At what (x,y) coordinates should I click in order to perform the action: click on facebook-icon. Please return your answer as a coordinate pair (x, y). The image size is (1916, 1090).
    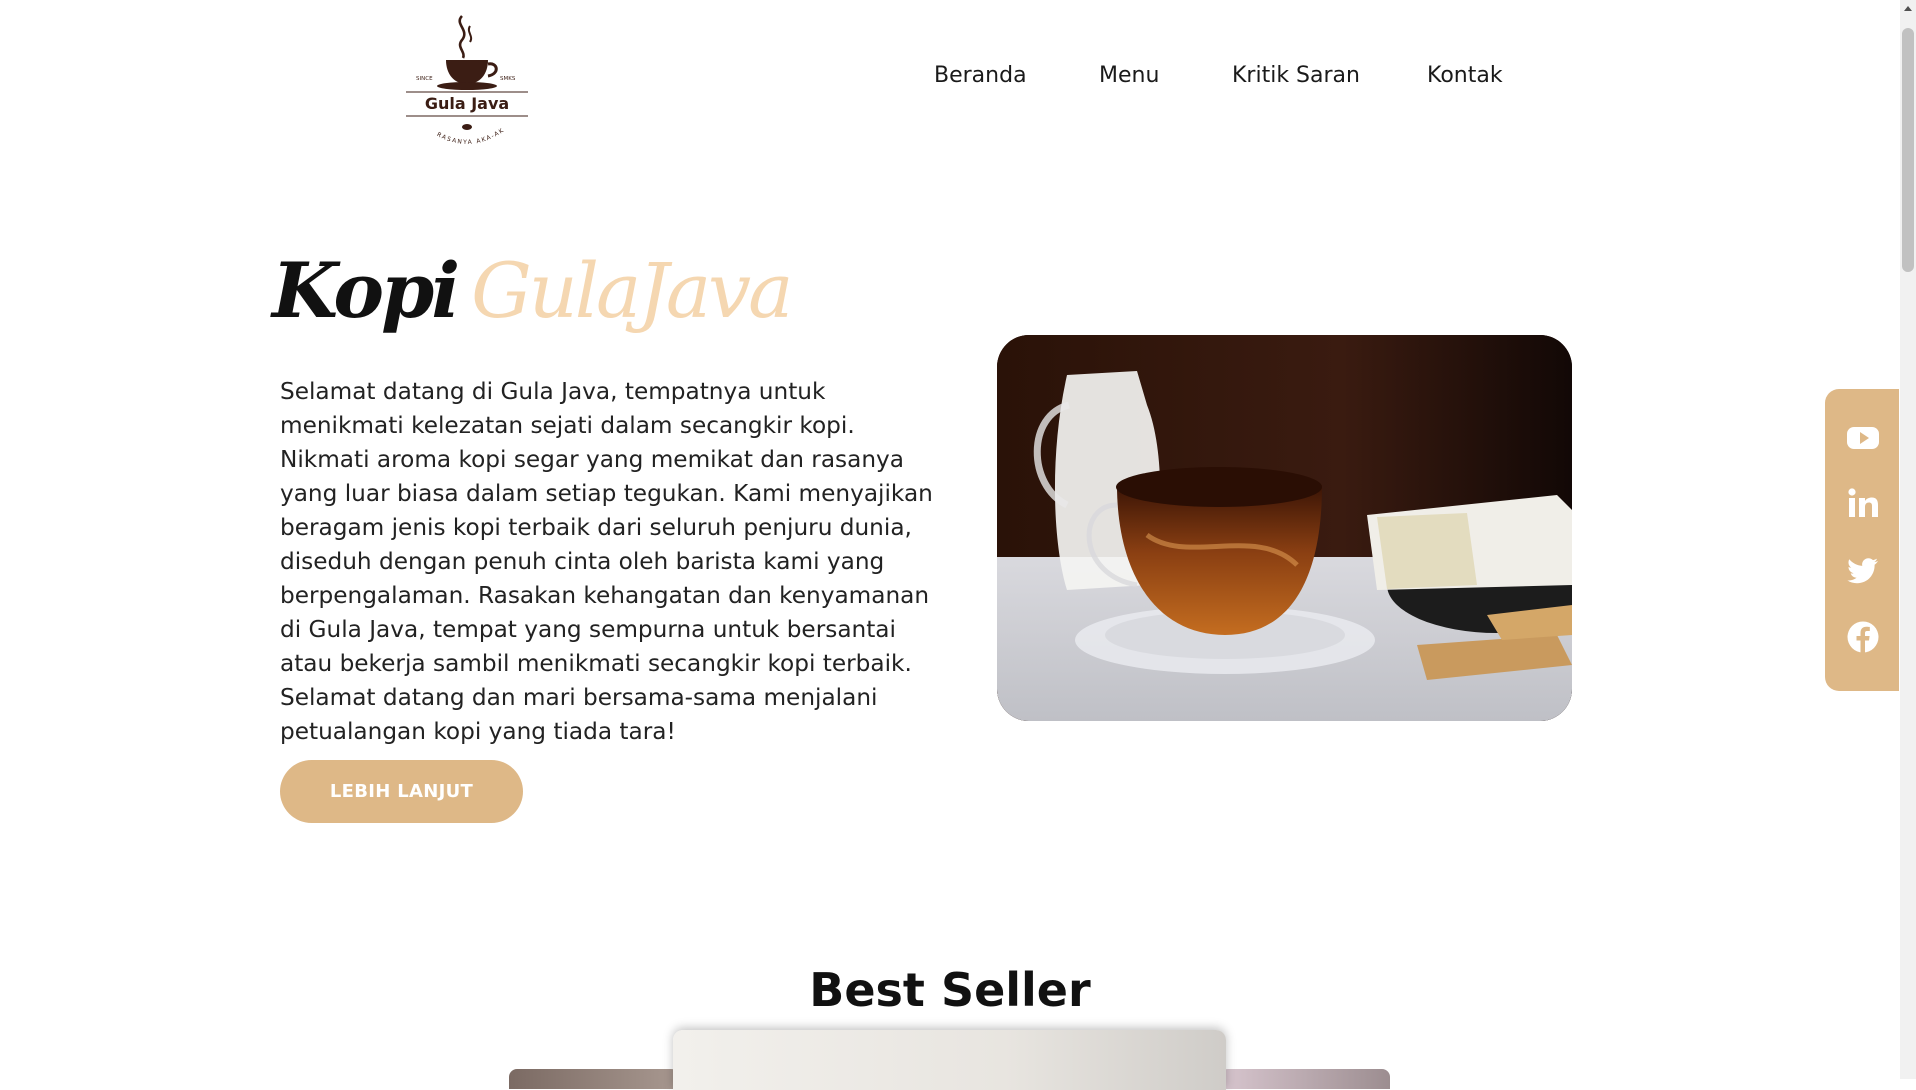
    Looking at the image, I should click on (1863, 637).